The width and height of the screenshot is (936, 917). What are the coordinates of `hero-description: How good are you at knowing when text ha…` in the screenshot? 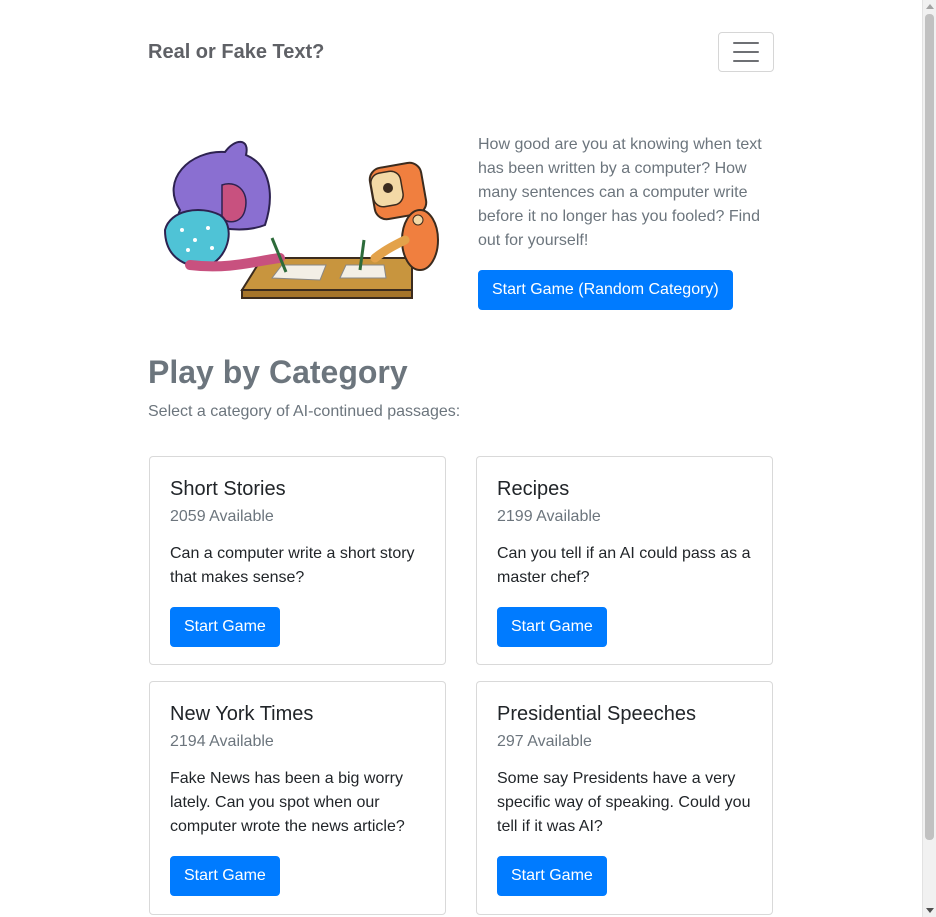 It's located at (620, 192).